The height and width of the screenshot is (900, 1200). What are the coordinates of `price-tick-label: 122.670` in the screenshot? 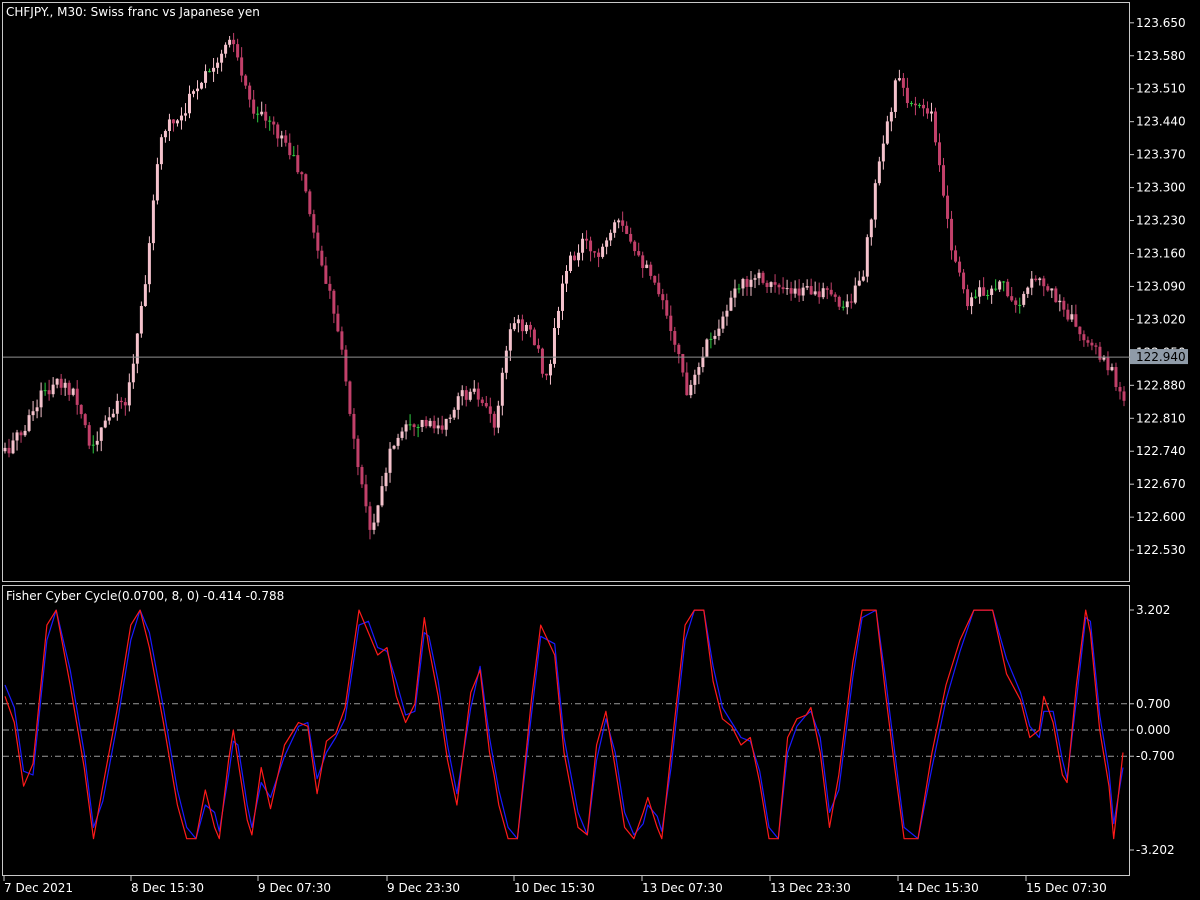 It's located at (1161, 484).